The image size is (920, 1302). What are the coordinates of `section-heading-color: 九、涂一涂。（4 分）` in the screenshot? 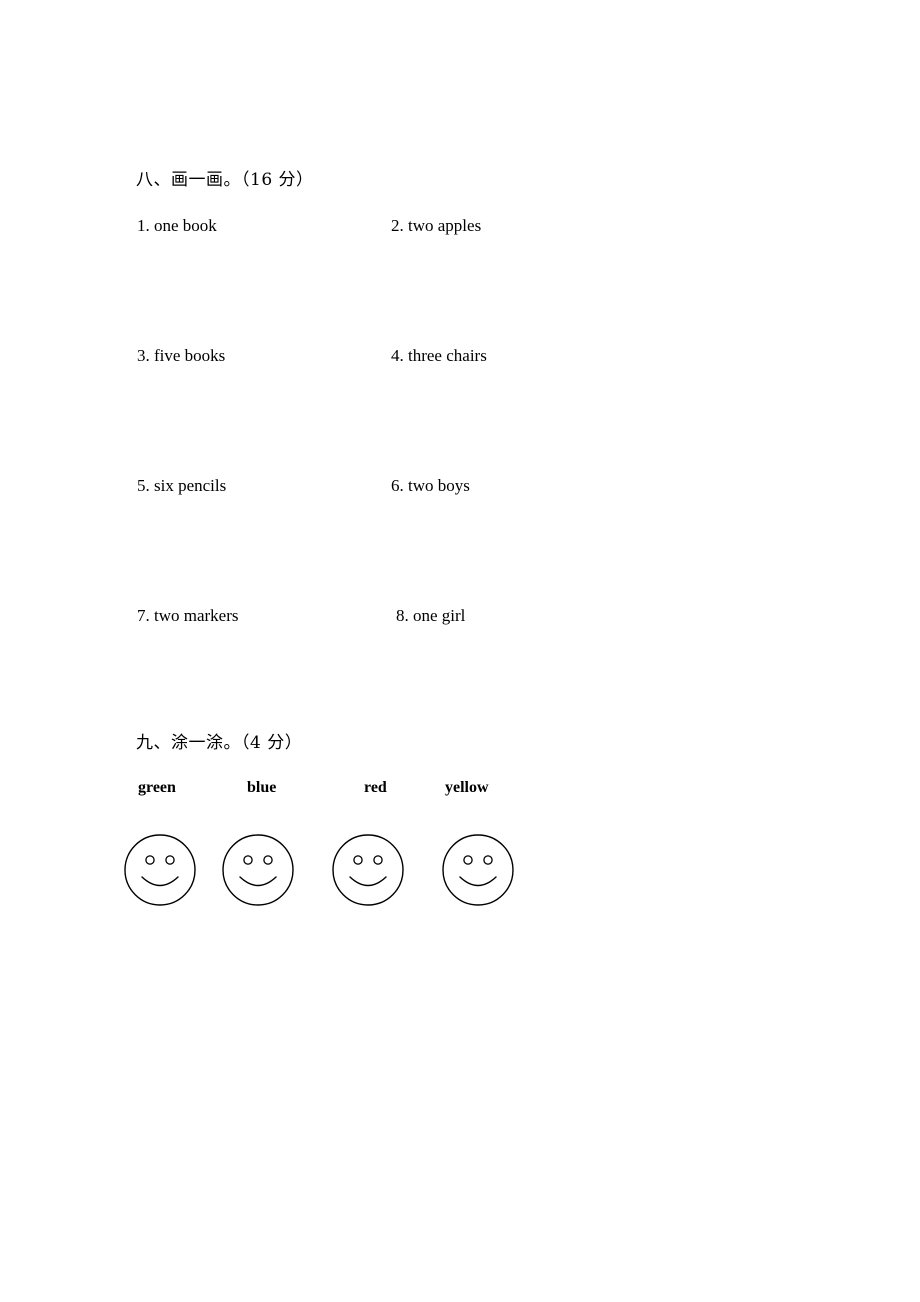 It's located at (219, 743).